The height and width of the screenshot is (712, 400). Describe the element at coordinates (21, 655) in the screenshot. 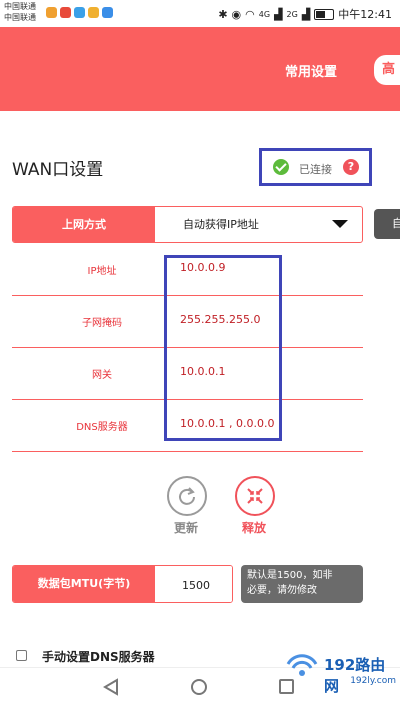

I see `manual-dns-checkbox` at that location.